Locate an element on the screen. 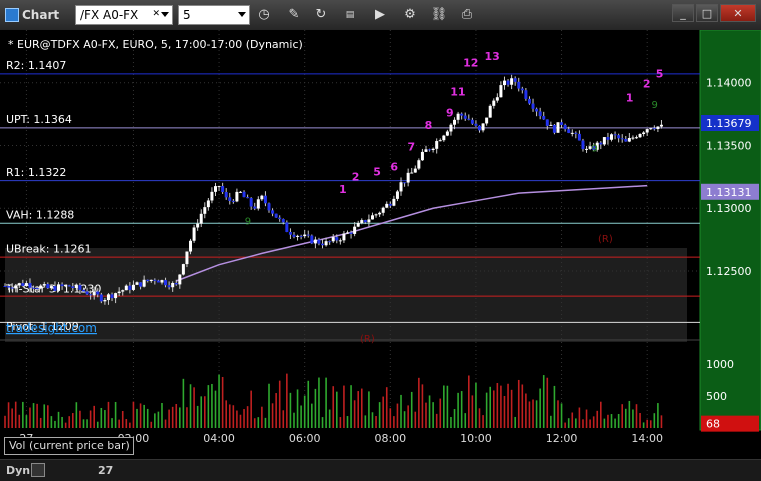 The width and height of the screenshot is (761, 481). price-tick-label: 1.13500 is located at coordinates (729, 145).